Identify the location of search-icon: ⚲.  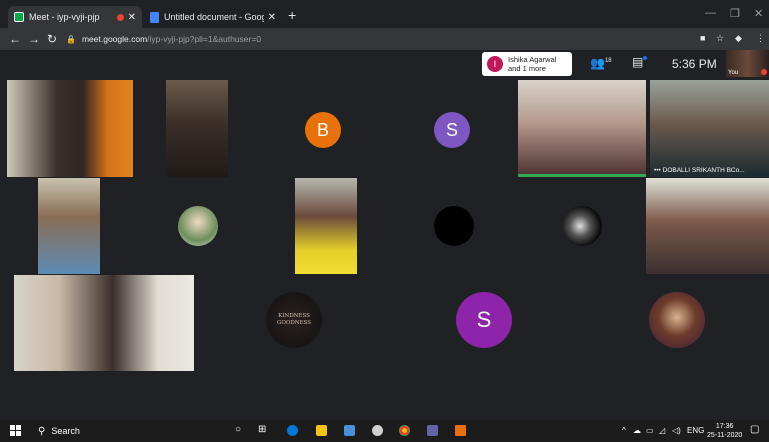
(42, 431).